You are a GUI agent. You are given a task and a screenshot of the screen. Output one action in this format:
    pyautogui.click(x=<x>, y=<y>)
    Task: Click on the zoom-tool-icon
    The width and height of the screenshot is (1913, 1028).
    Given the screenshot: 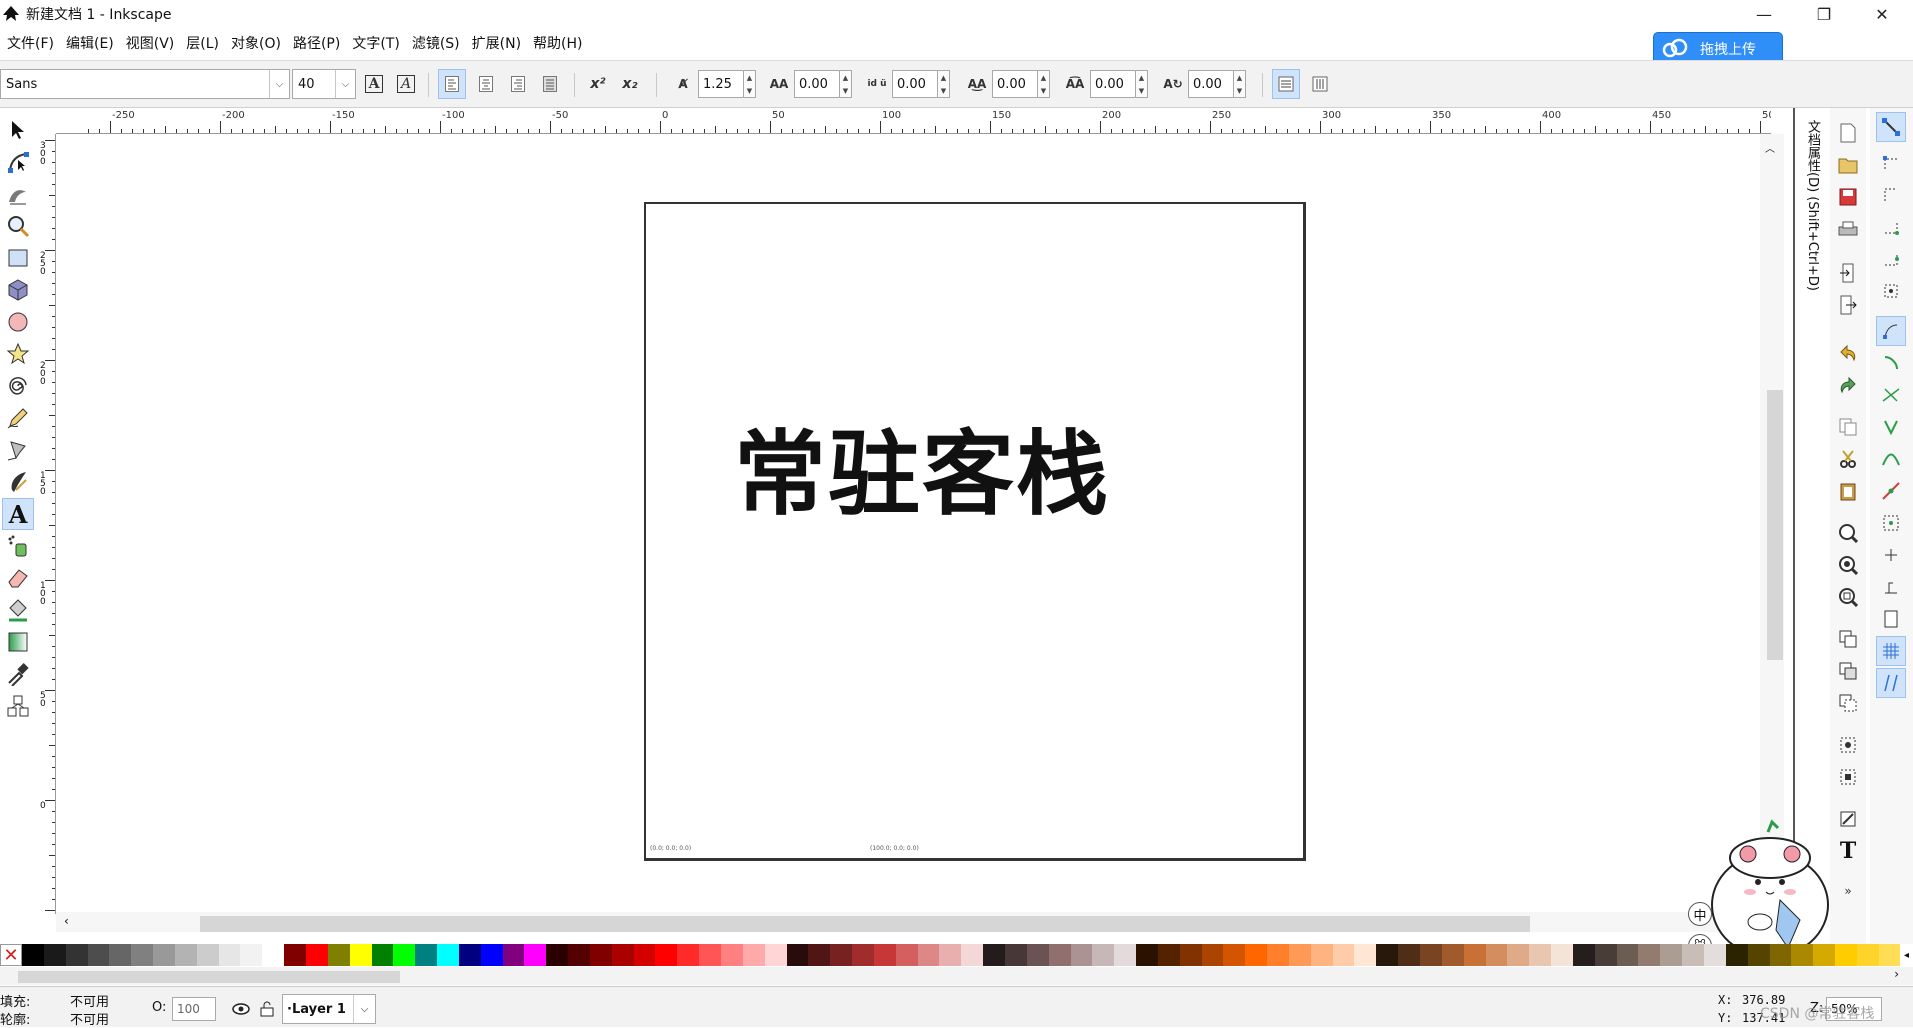 What is the action you would take?
    pyautogui.click(x=18, y=226)
    